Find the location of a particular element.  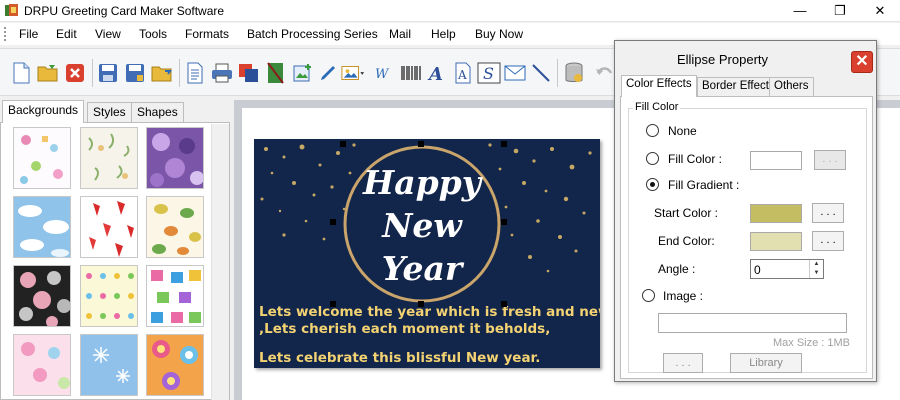

library-button: Library is located at coordinates (766, 363).